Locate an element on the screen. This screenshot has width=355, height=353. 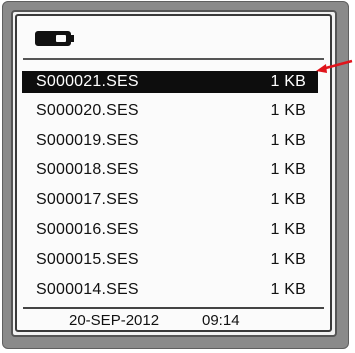
file-name: S000016.SES is located at coordinates (87, 230).